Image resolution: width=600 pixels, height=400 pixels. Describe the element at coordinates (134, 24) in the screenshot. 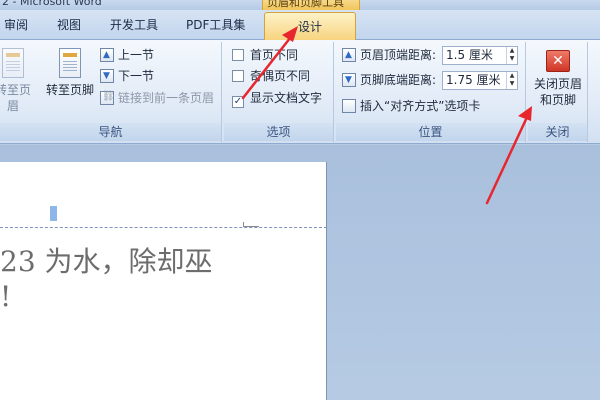

I see `tab-developer: 开发工具` at that location.